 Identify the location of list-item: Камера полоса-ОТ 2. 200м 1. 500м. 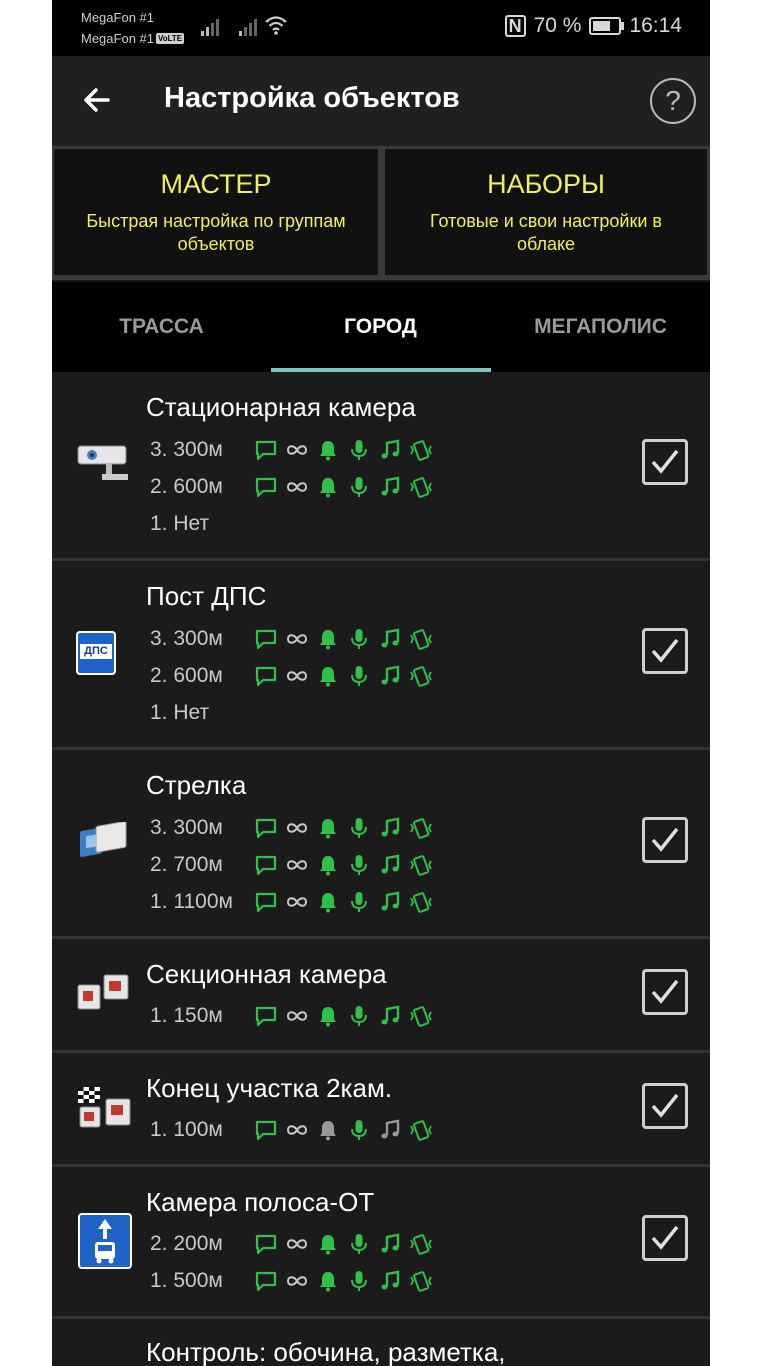
(381, 1243).